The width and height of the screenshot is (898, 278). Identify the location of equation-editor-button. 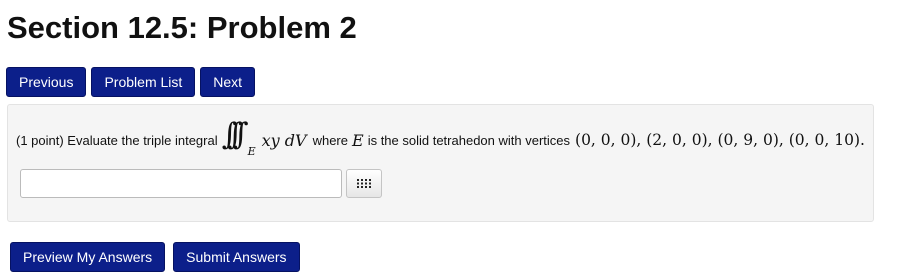
(364, 183).